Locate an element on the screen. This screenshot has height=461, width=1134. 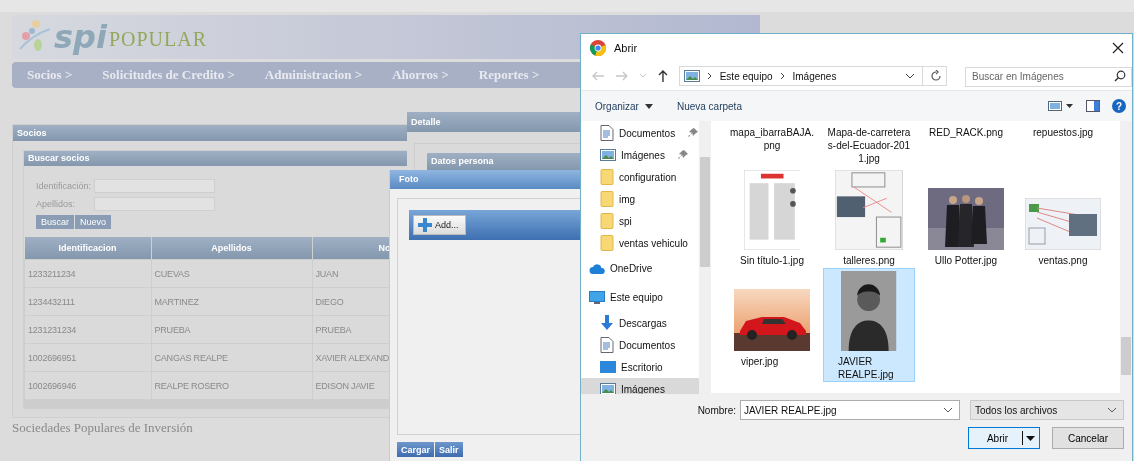
cancel-button: Cancelar is located at coordinates (1088, 438).